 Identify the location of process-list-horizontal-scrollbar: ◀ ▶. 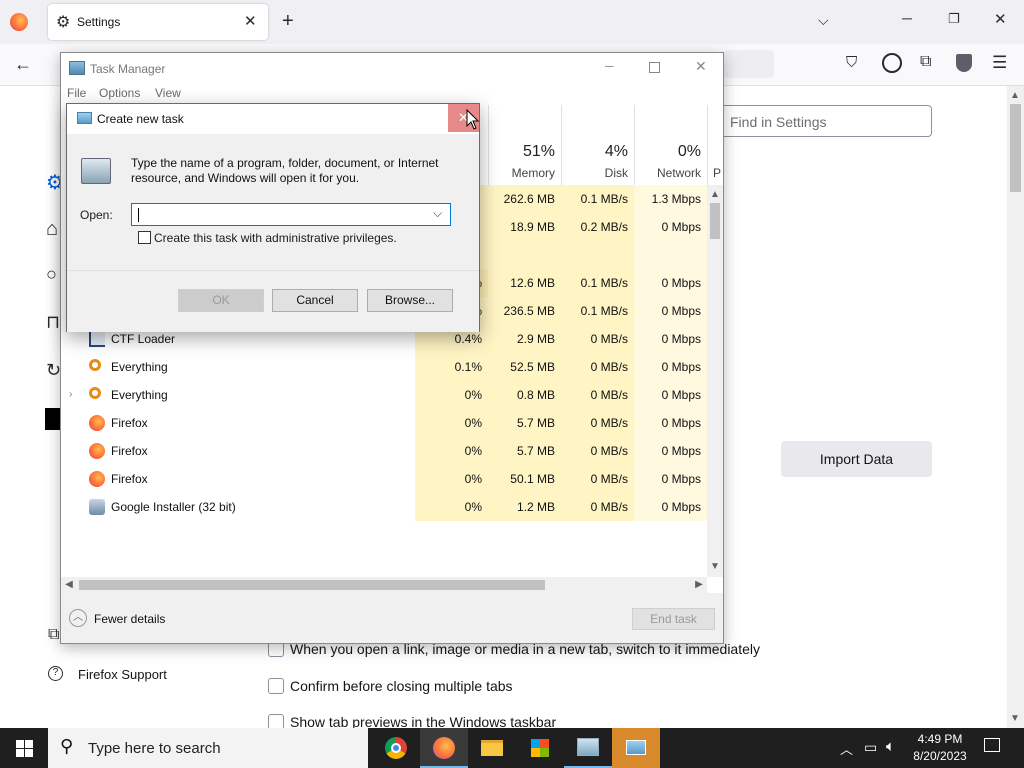
(384, 585).